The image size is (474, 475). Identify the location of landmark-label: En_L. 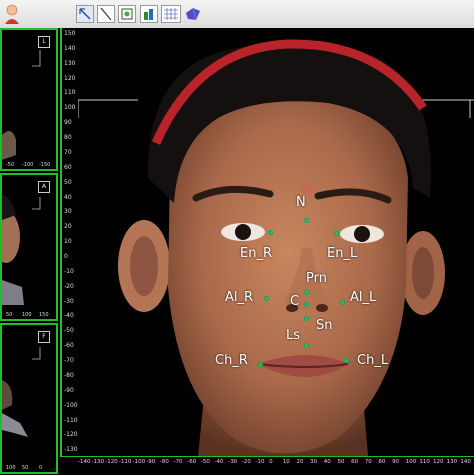
(342, 253).